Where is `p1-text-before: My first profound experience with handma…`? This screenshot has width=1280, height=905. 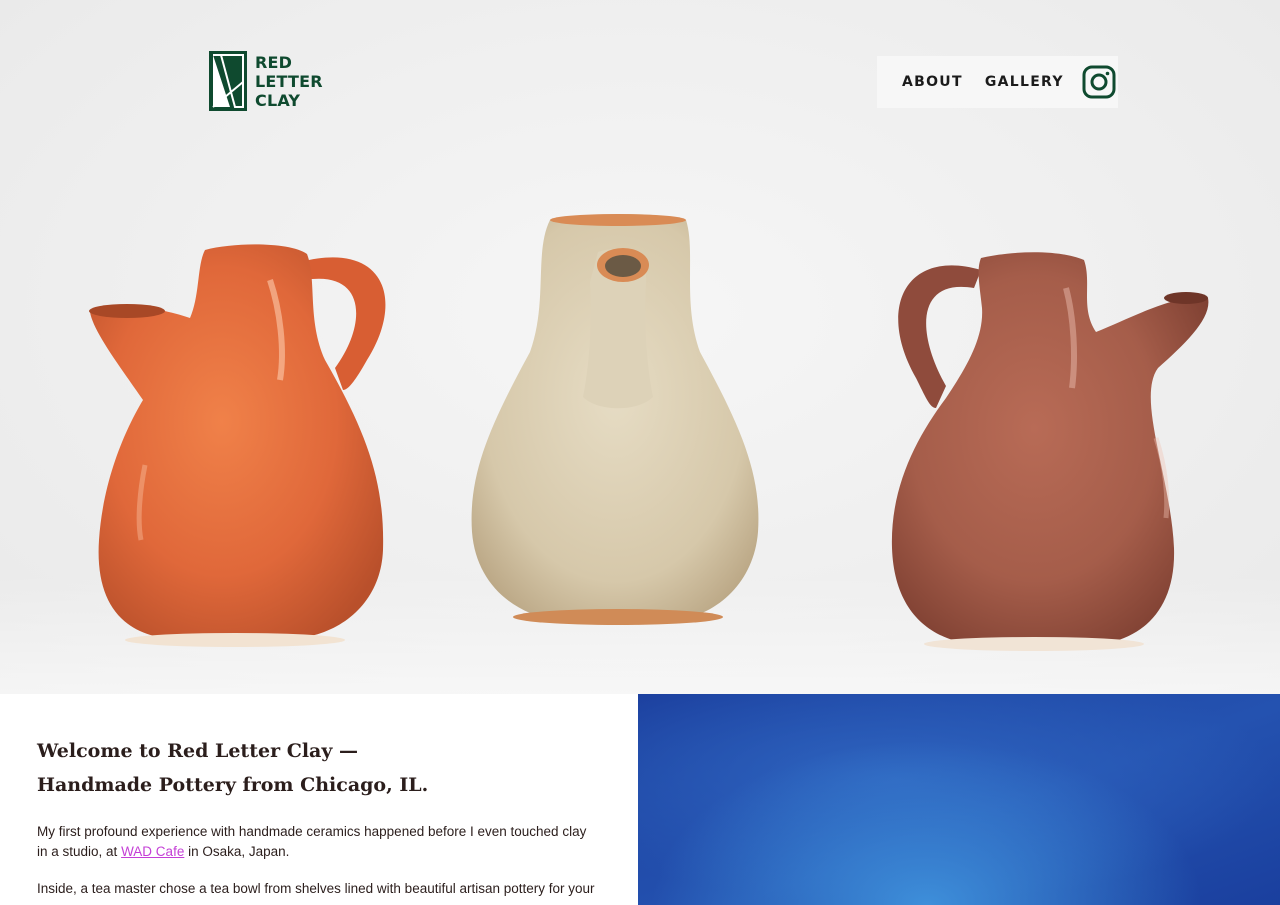 p1-text-before: My first profound experience with handma… is located at coordinates (312, 841).